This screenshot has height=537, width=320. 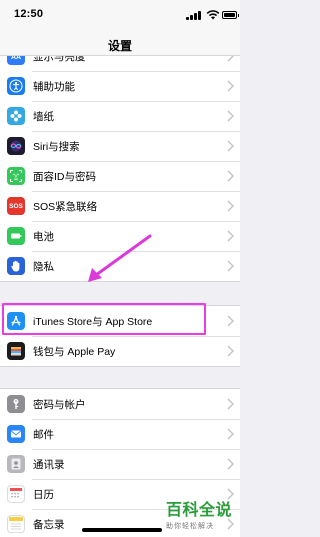 I want to click on privacy-hand-icon, so click(x=16, y=266).